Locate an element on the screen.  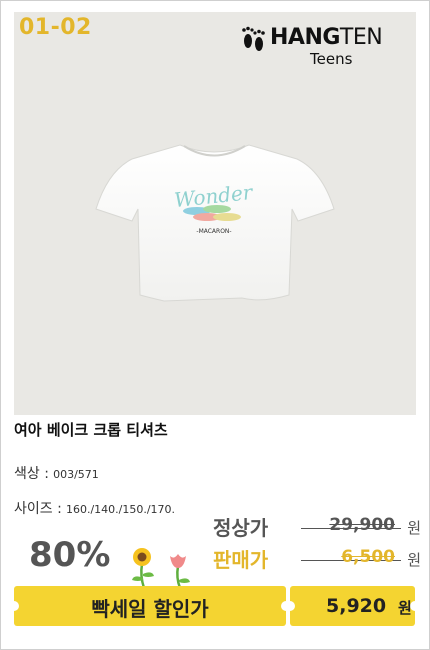
brand-name-main: HANG is located at coordinates (305, 37).